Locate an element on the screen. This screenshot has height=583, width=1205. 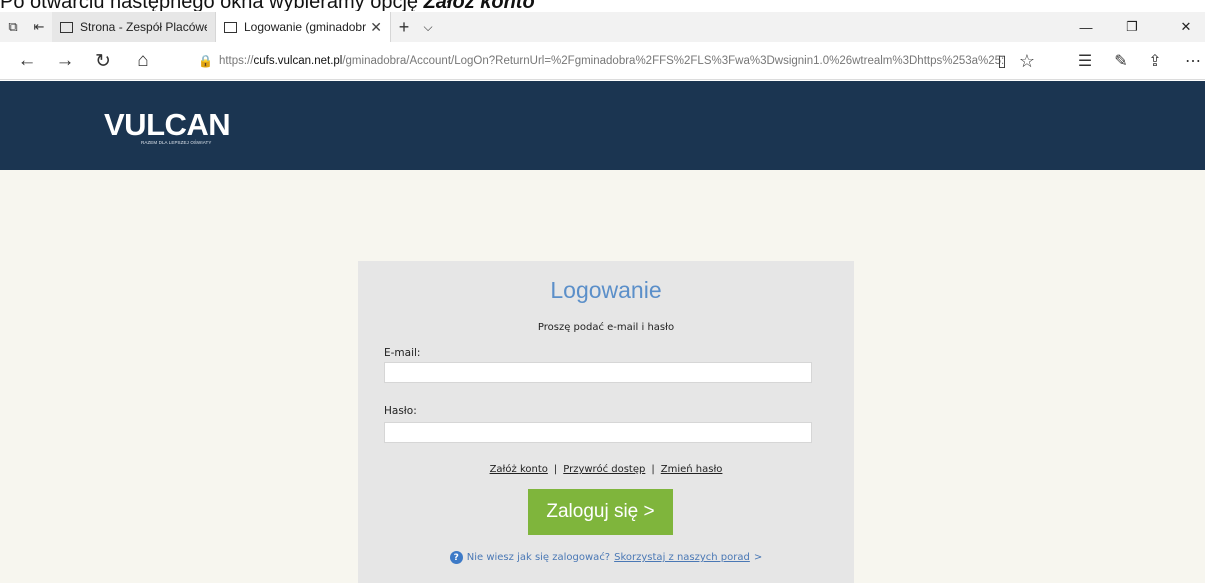
email-field is located at coordinates (598, 372).